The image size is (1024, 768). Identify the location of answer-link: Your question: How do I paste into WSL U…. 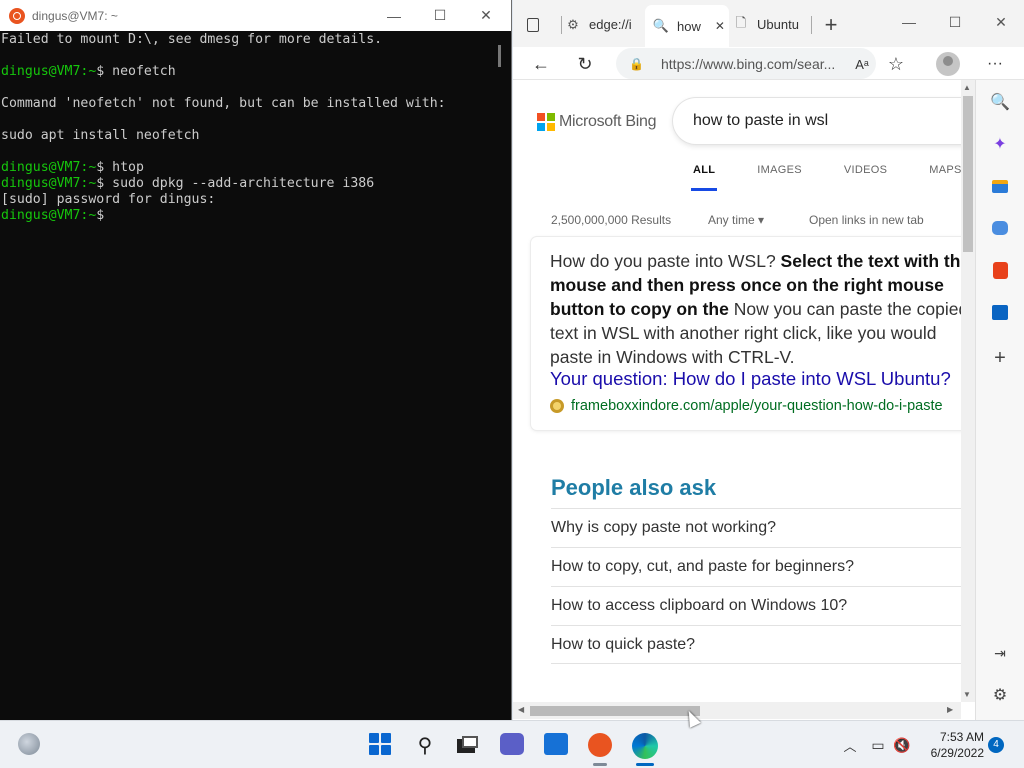
(750, 379).